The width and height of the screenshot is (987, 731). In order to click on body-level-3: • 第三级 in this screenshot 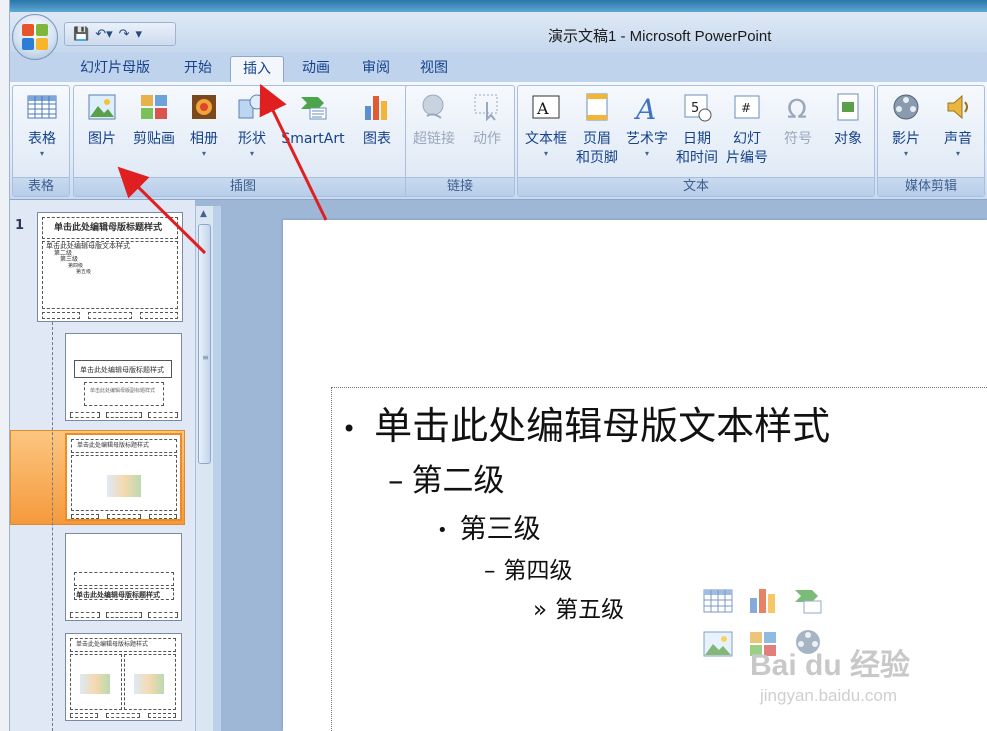, I will do `click(489, 526)`.